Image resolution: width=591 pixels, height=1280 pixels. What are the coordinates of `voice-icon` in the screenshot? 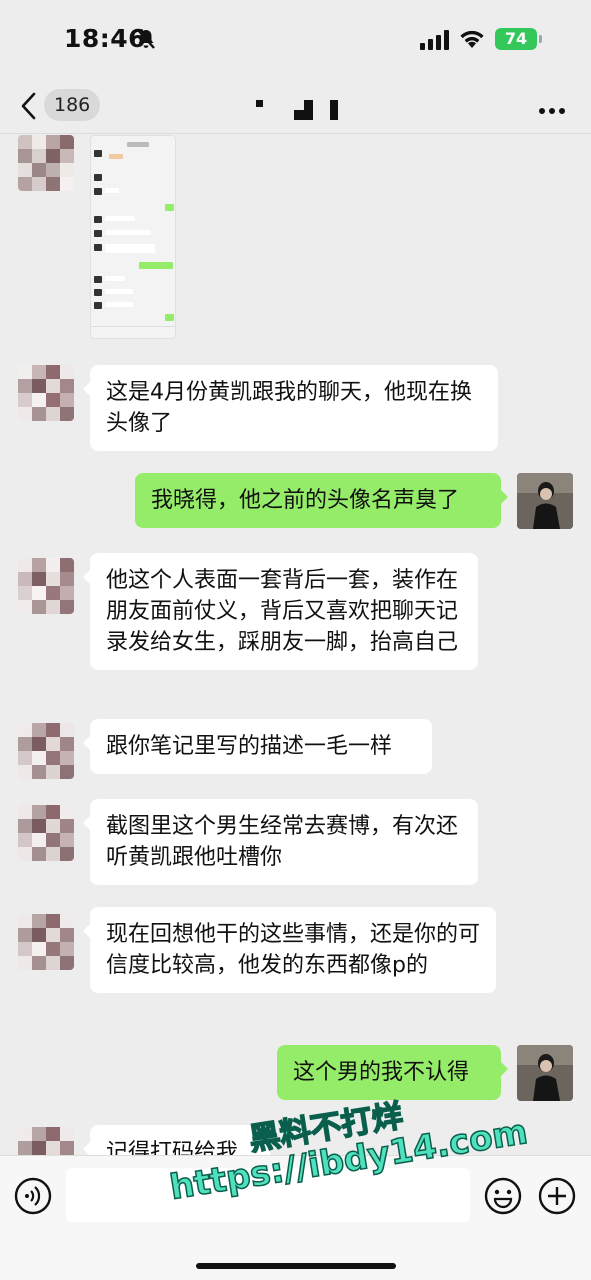 It's located at (33, 1198).